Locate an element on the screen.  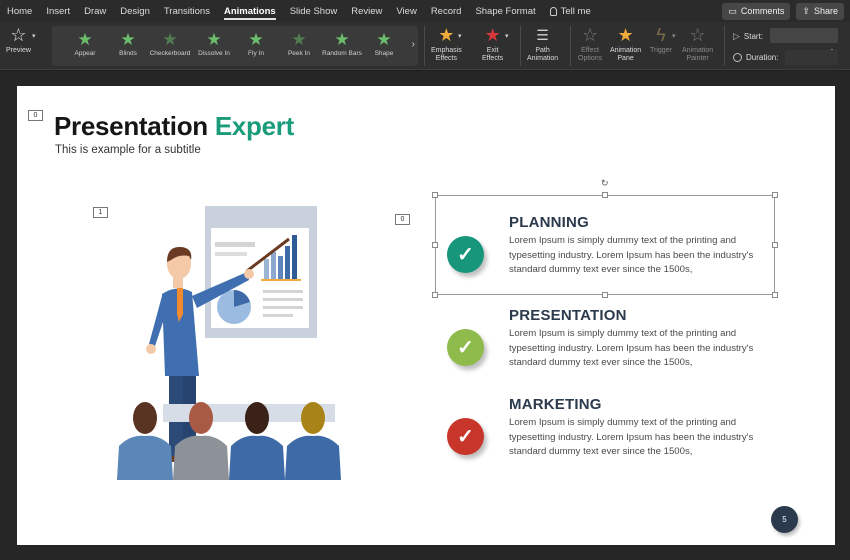
page-number-badge: 5 is located at coordinates (784, 519).